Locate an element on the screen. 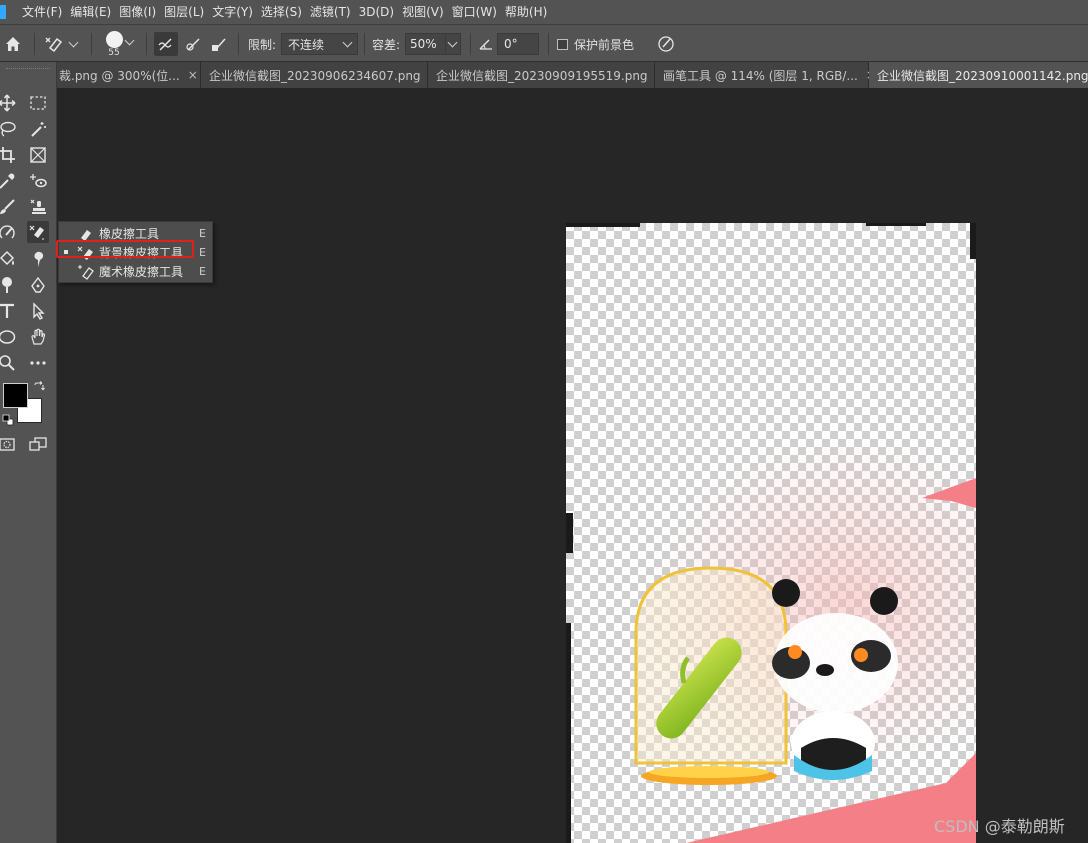 The image size is (1088, 843). menu-edit: 编辑(E) is located at coordinates (90, 12).